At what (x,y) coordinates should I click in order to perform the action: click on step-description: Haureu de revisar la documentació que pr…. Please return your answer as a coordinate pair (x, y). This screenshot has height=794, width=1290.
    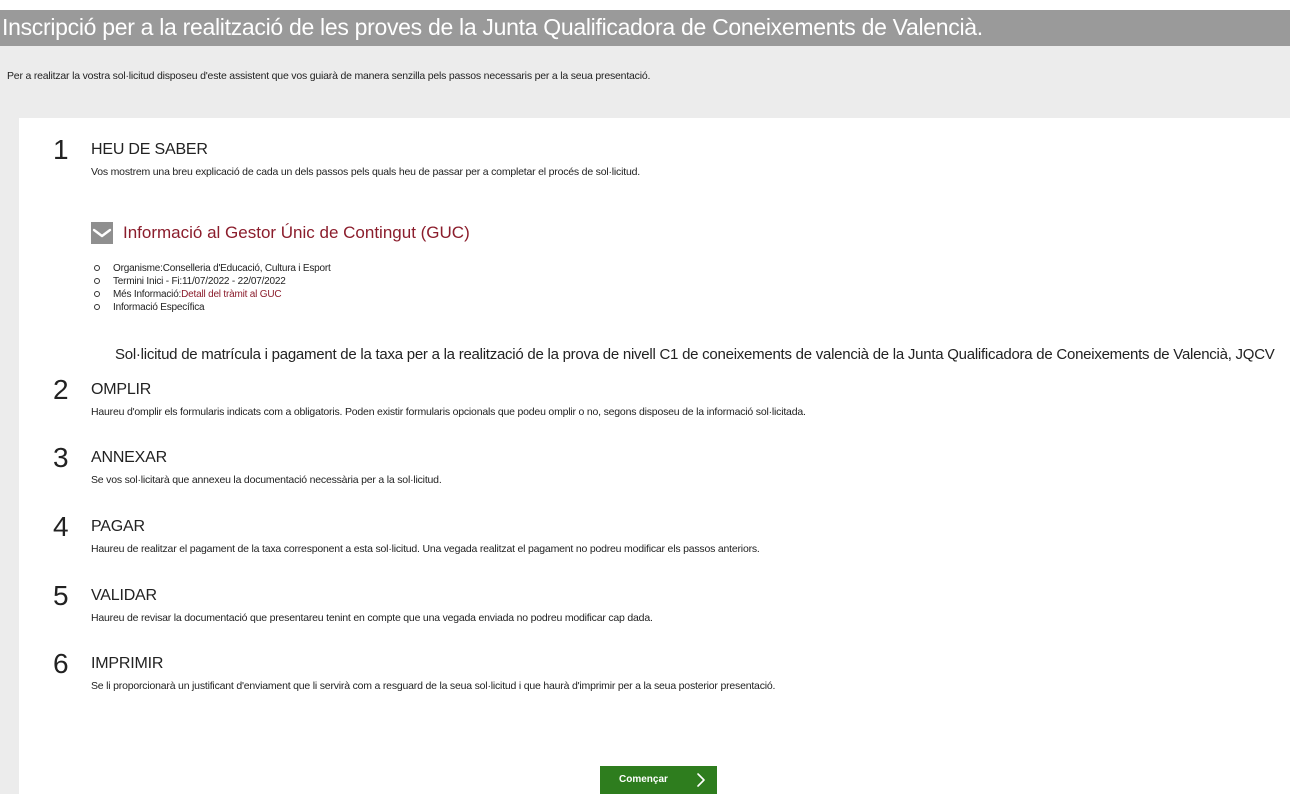
    Looking at the image, I should click on (372, 618).